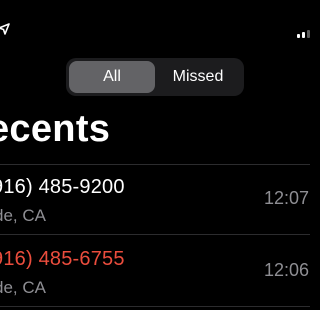  I want to click on recents-filter-control: All Missed, so click(155, 77).